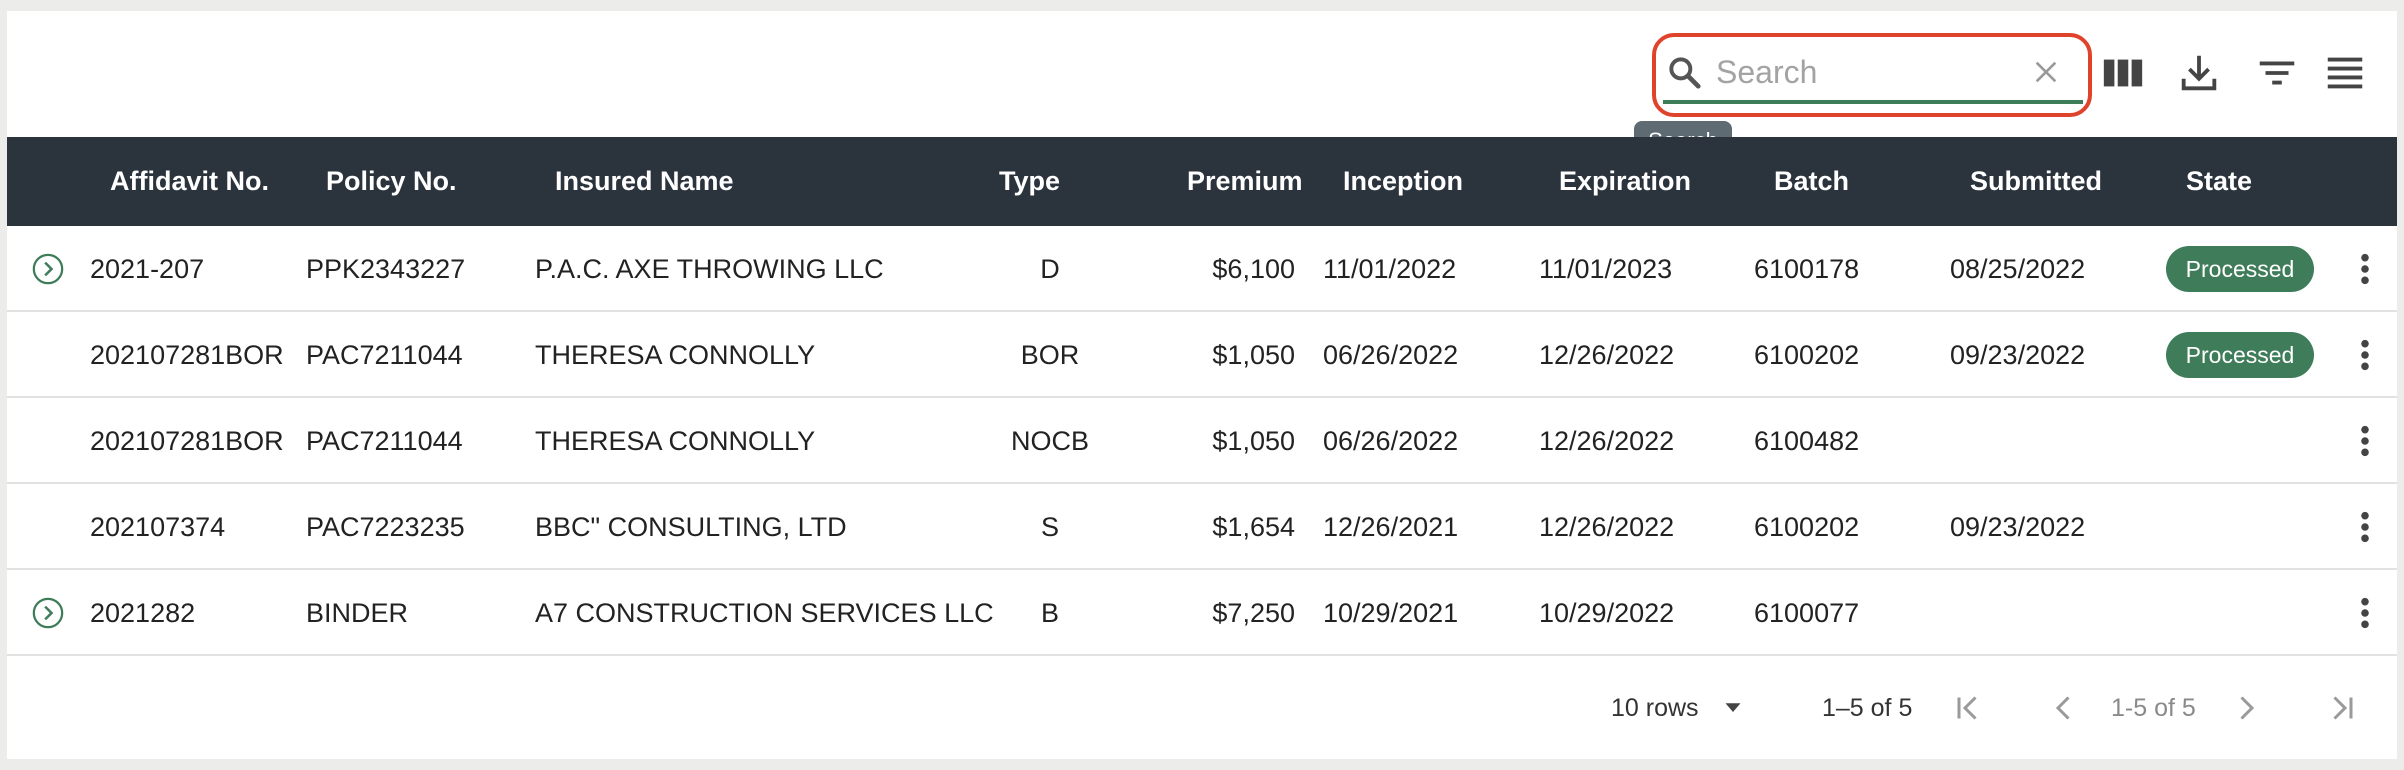 This screenshot has height=770, width=2404. Describe the element at coordinates (691, 527) in the screenshot. I see `cell-insured: BBC" CONSULTING, LTD` at that location.